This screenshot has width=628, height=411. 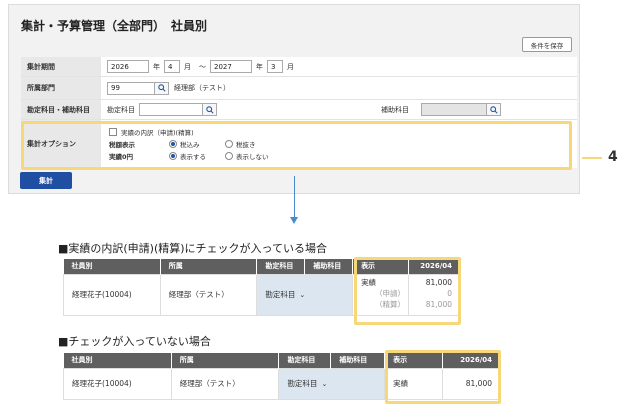 I want to click on period-label: 集計期間, so click(x=61, y=66).